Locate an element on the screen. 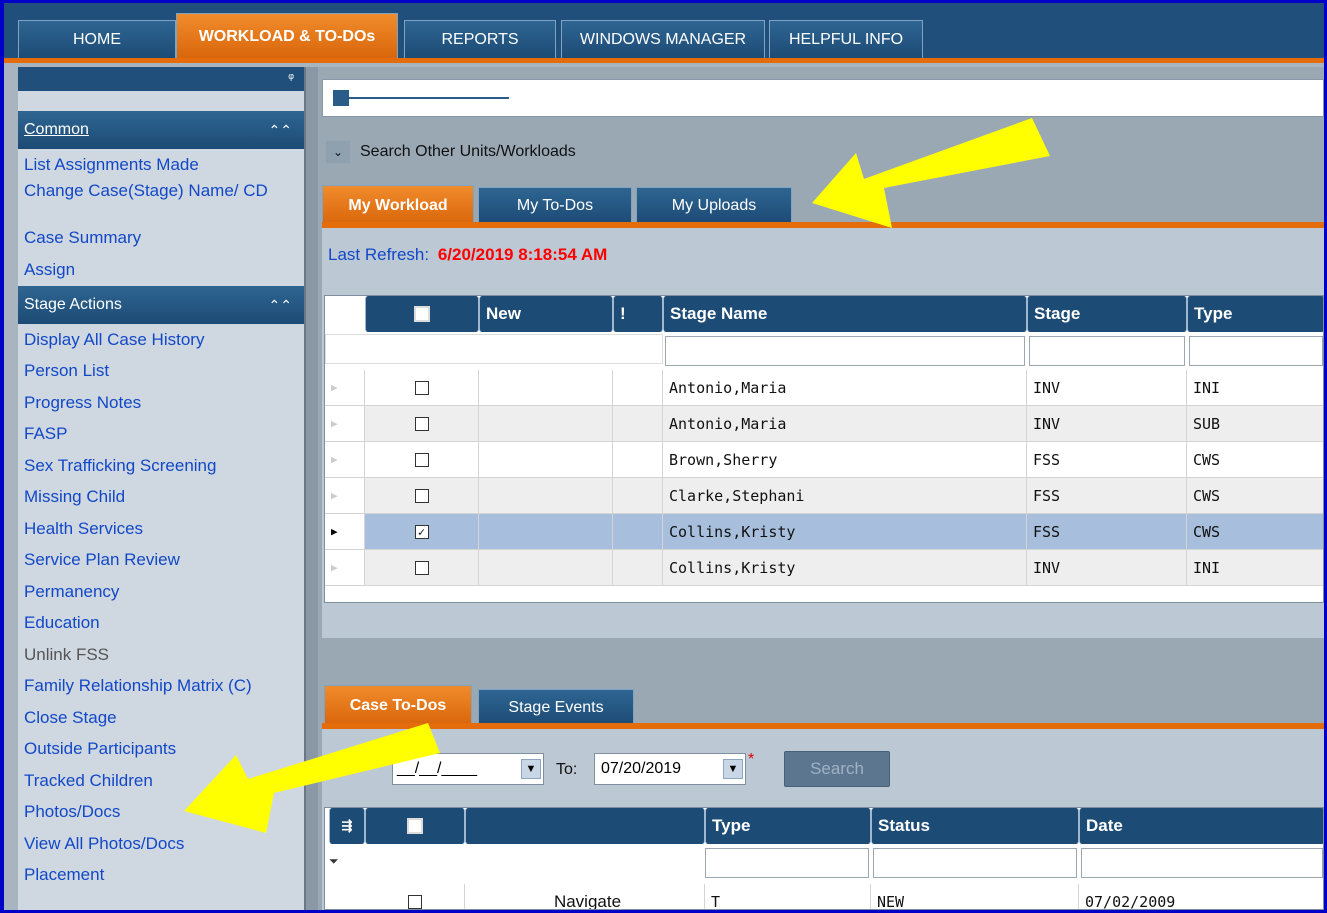 This screenshot has height=913, width=1327. col-action is located at coordinates (585, 826).